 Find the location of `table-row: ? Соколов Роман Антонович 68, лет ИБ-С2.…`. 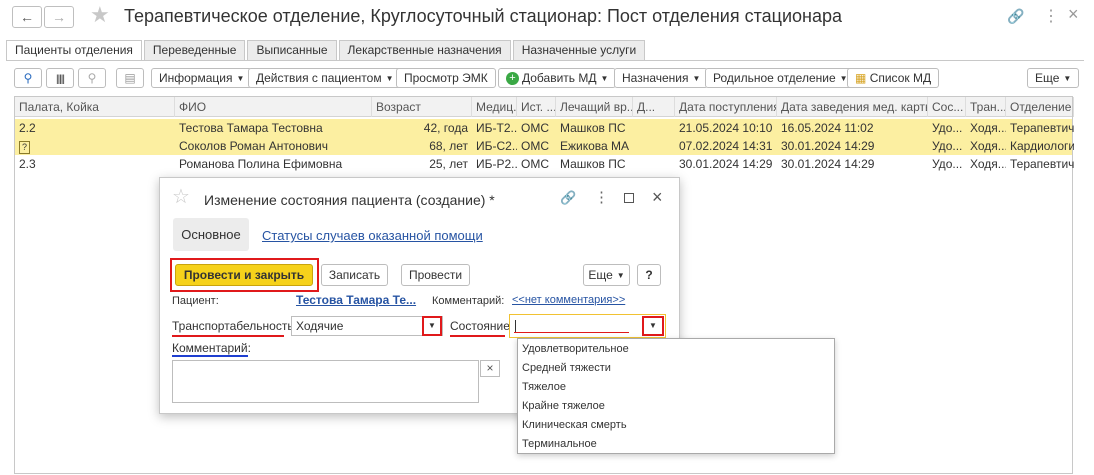

table-row: ? Соколов Роман Антонович 68, лет ИБ-С2.… is located at coordinates (544, 146).